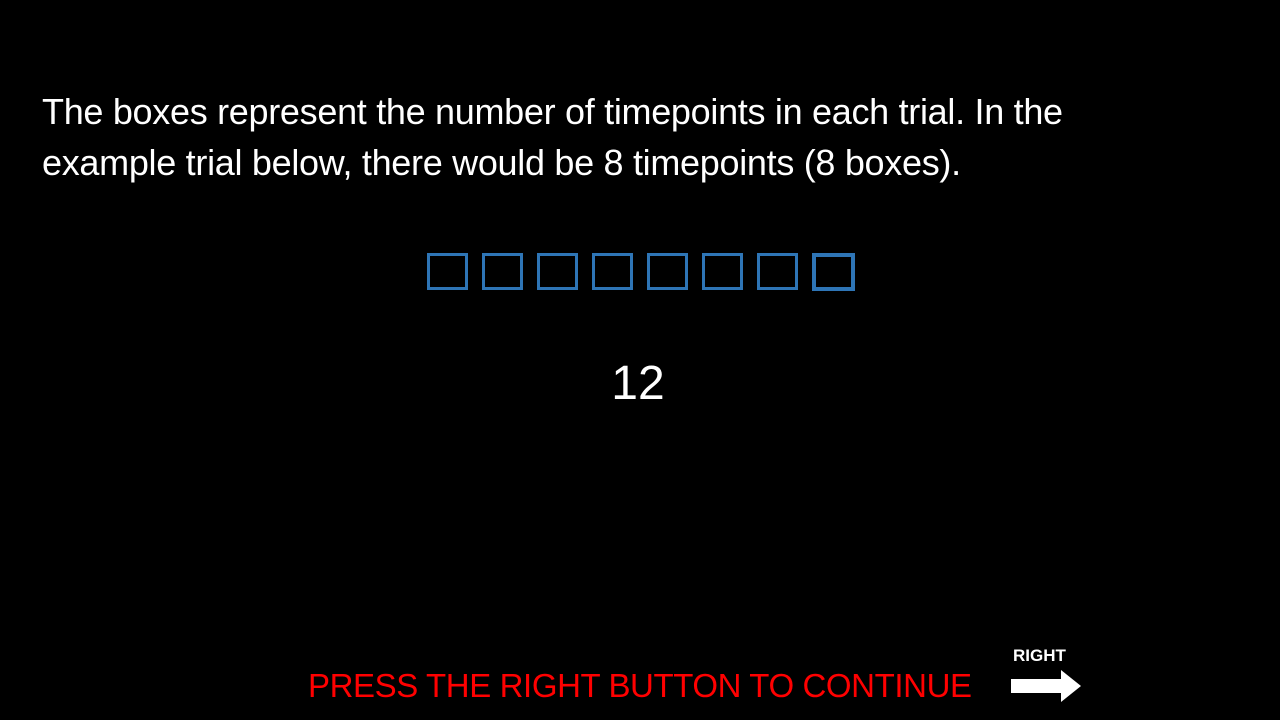  I want to click on timepoint-boxes, so click(641, 272).